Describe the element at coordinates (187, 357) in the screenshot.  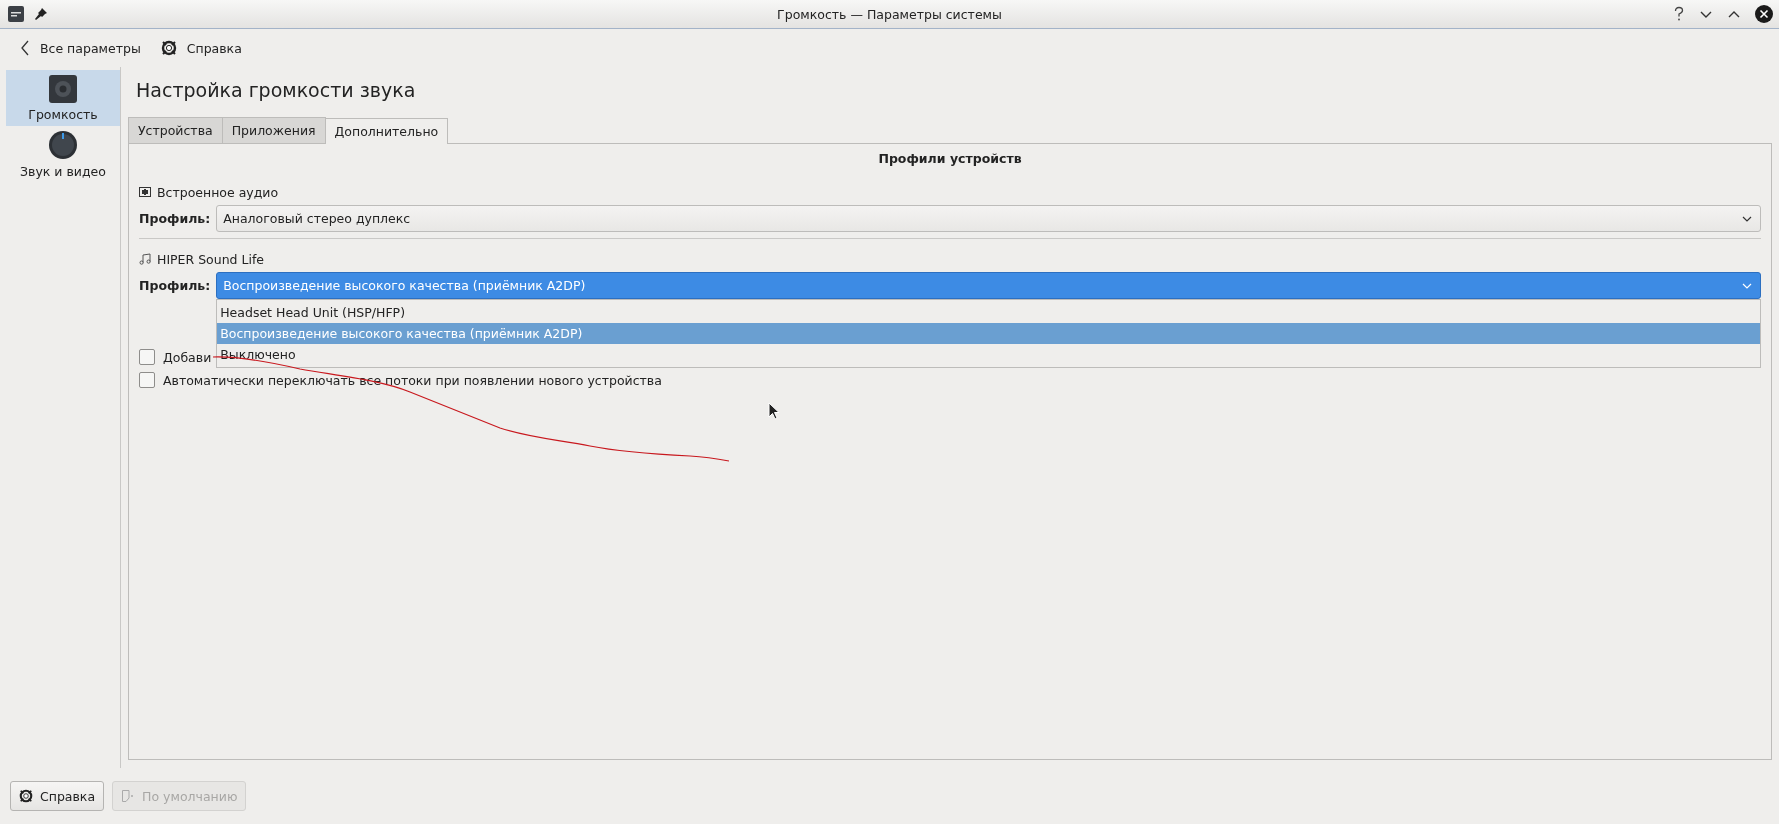
I see `checkbox-label: Добави` at that location.